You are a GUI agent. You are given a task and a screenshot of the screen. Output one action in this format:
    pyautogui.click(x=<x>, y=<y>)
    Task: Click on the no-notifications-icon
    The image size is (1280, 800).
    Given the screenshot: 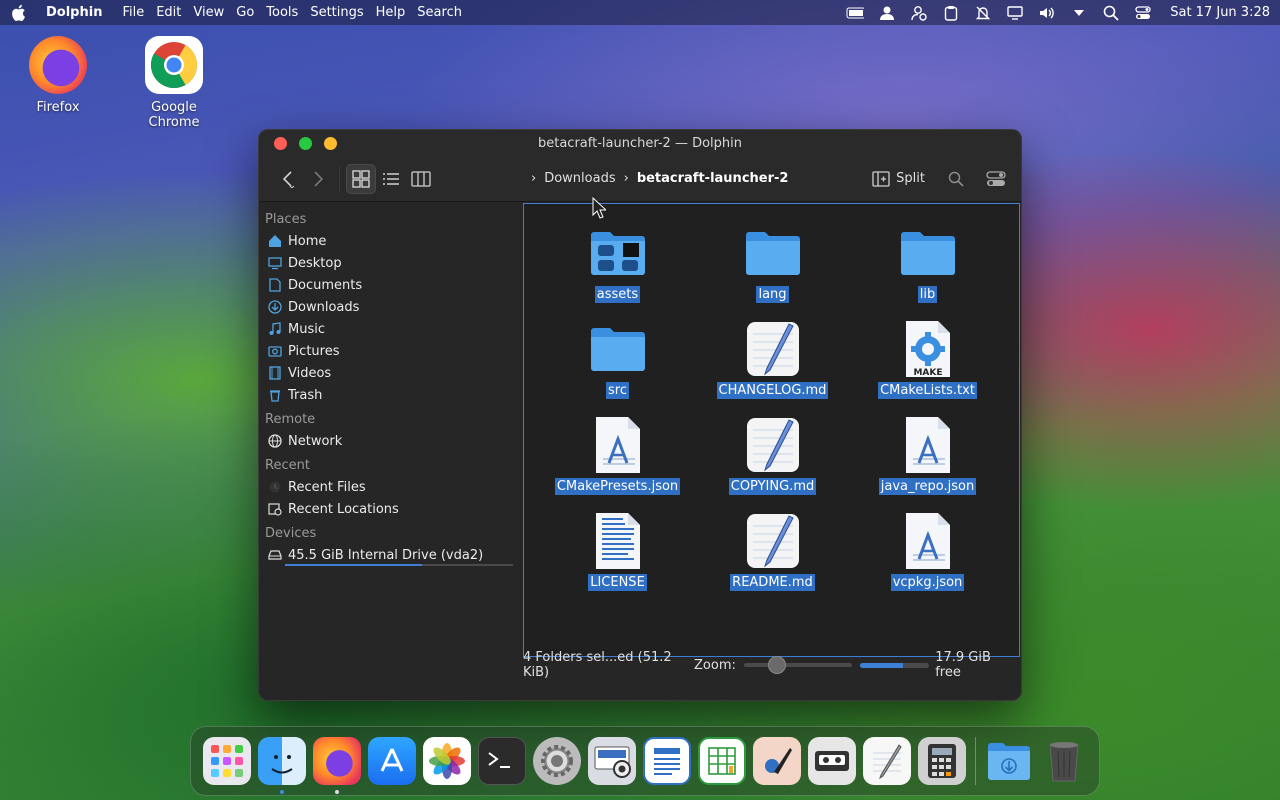 What is the action you would take?
    pyautogui.click(x=983, y=13)
    